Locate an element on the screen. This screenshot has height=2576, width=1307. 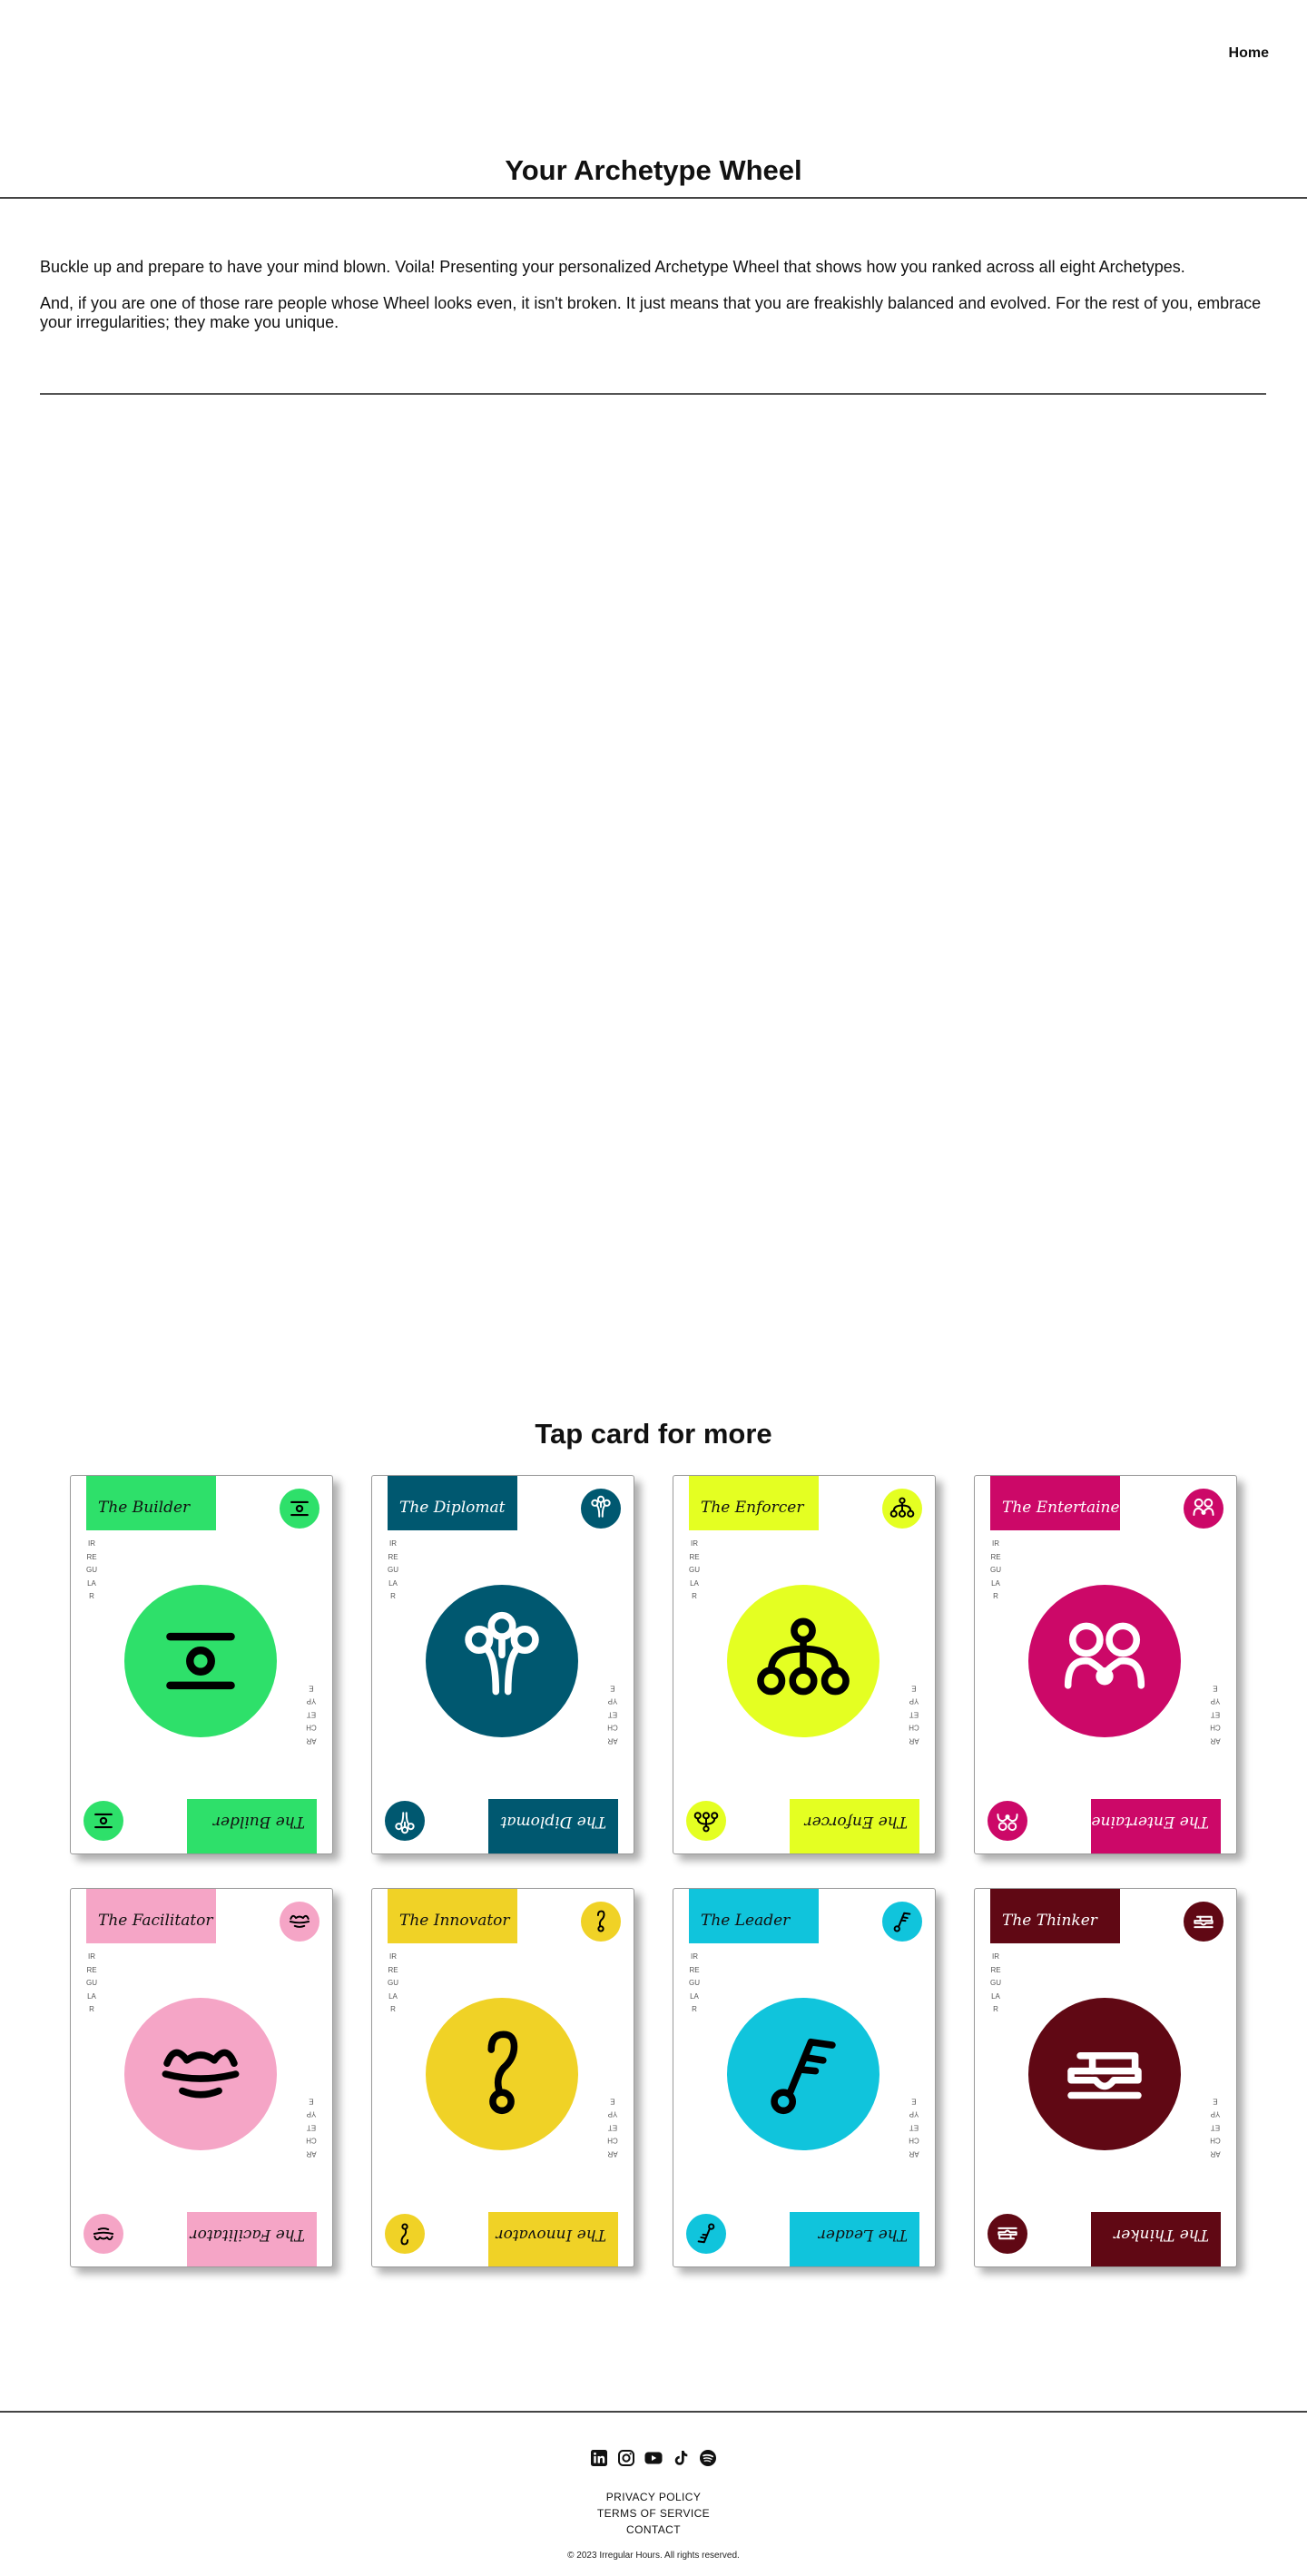
youtube-icon is located at coordinates (653, 2458).